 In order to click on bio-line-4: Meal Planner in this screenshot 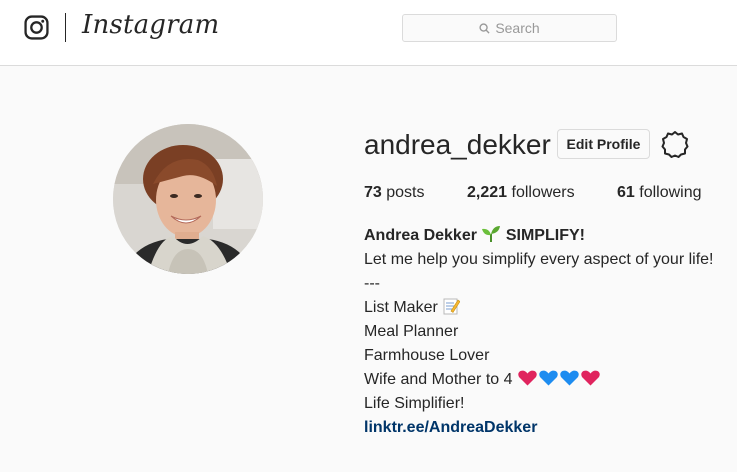, I will do `click(411, 331)`.